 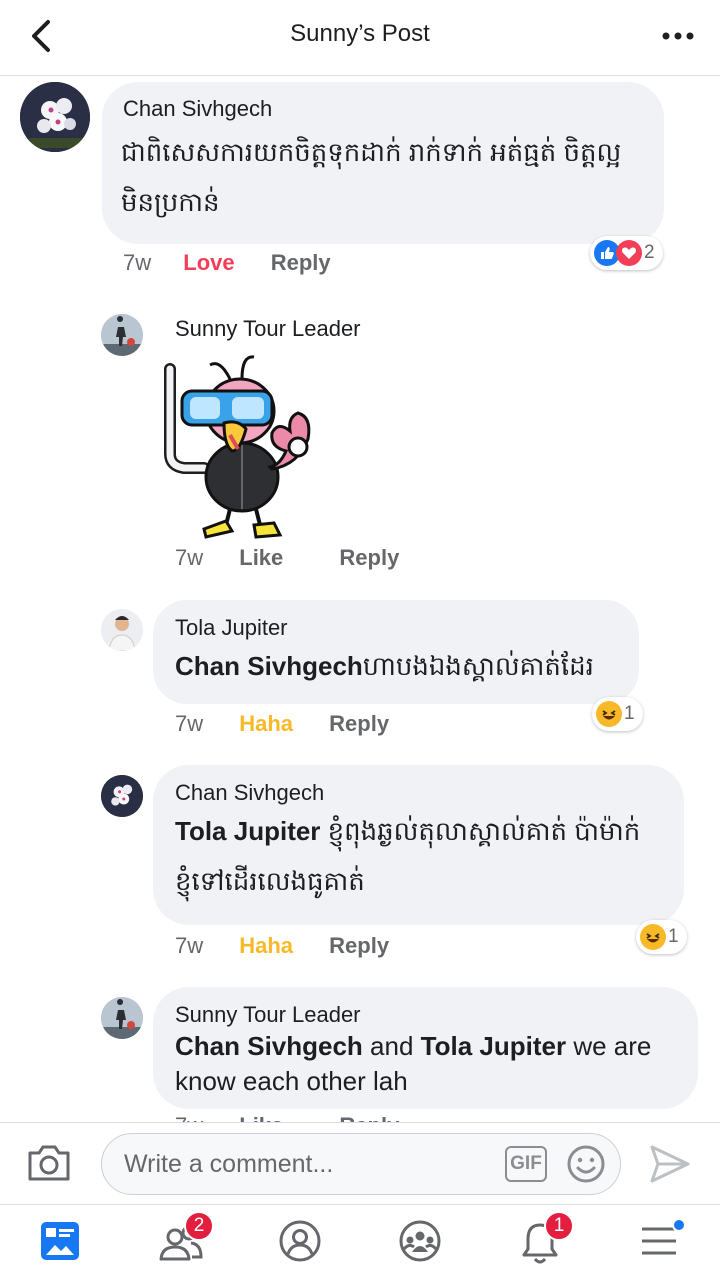 I want to click on comment-body: ខ្ញុំពុងឆ្ងល់តុលាស្គាល់គាត់ ប៉ាម៉ាក់, so click(x=480, y=831).